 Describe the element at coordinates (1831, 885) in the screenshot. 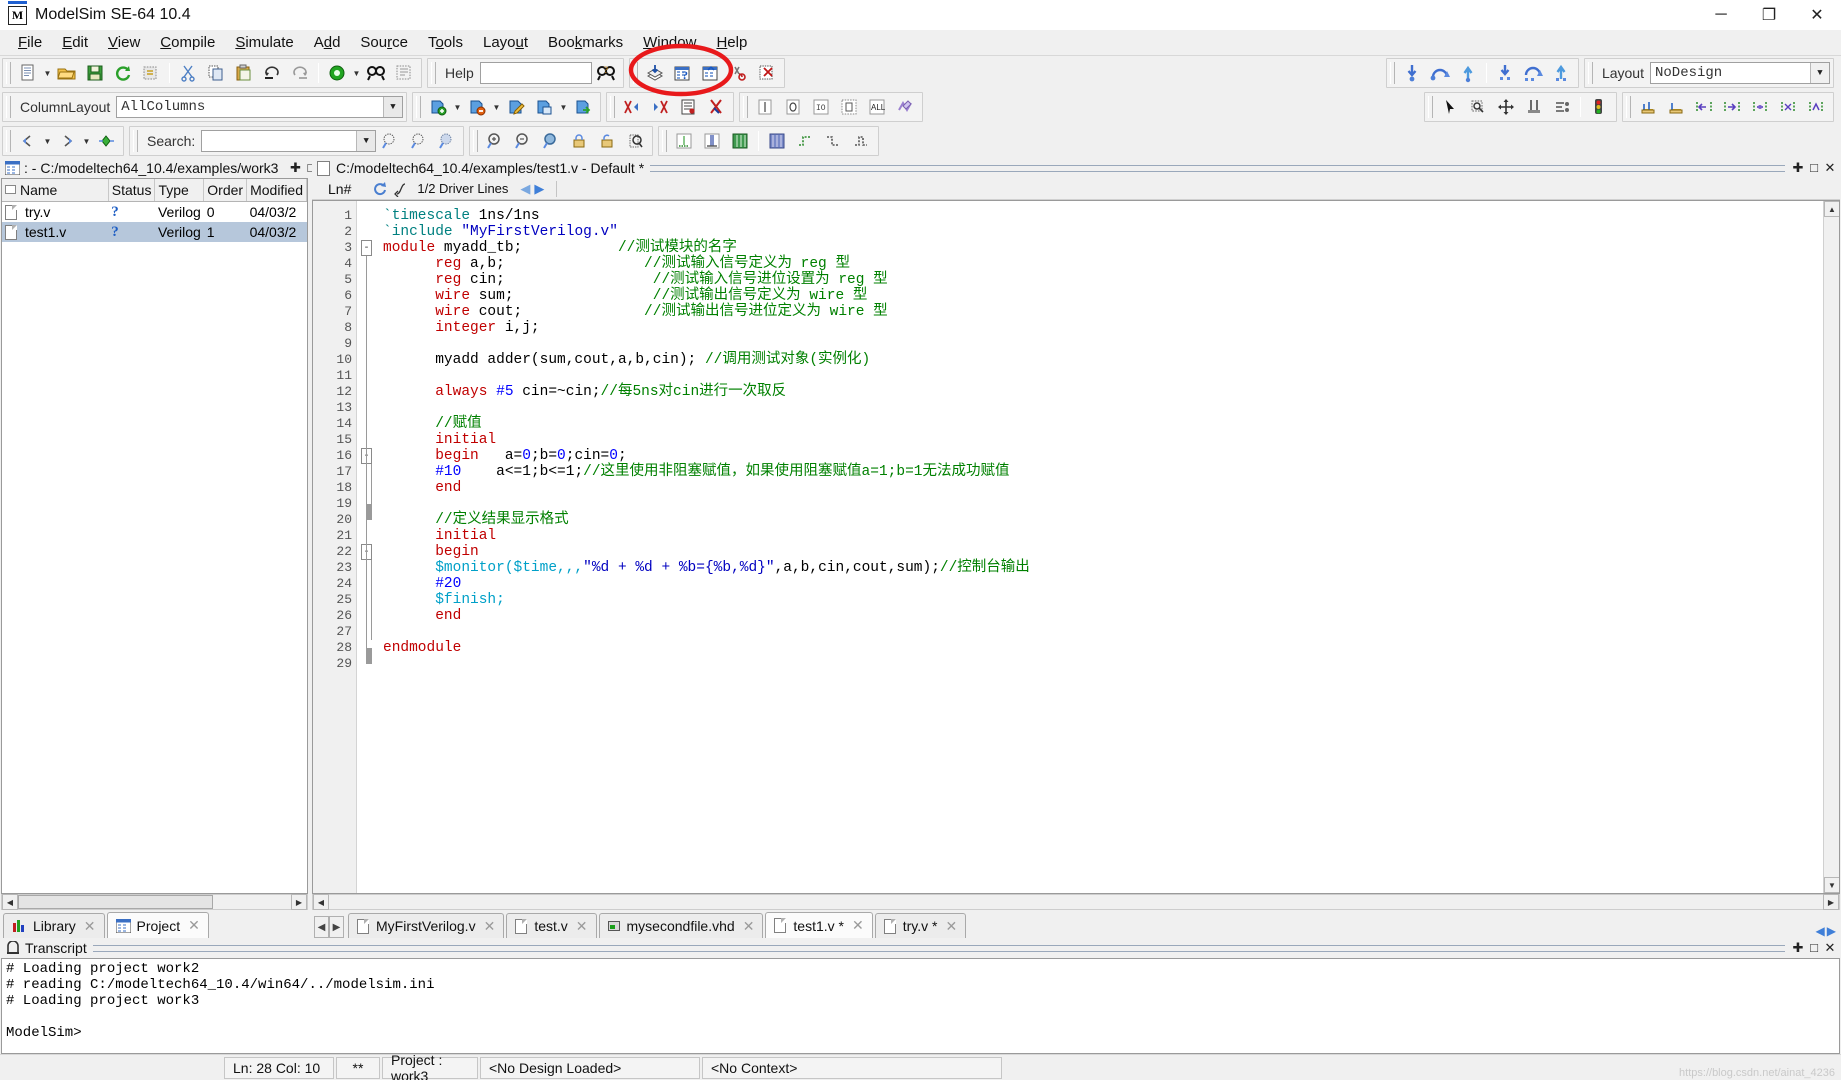

I see `scroll-down-button: ▼` at that location.